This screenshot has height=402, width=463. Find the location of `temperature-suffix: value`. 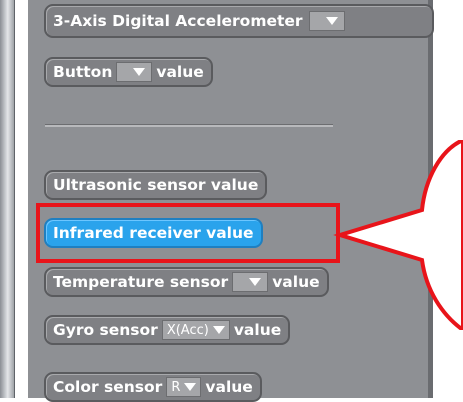

temperature-suffix: value is located at coordinates (296, 282).